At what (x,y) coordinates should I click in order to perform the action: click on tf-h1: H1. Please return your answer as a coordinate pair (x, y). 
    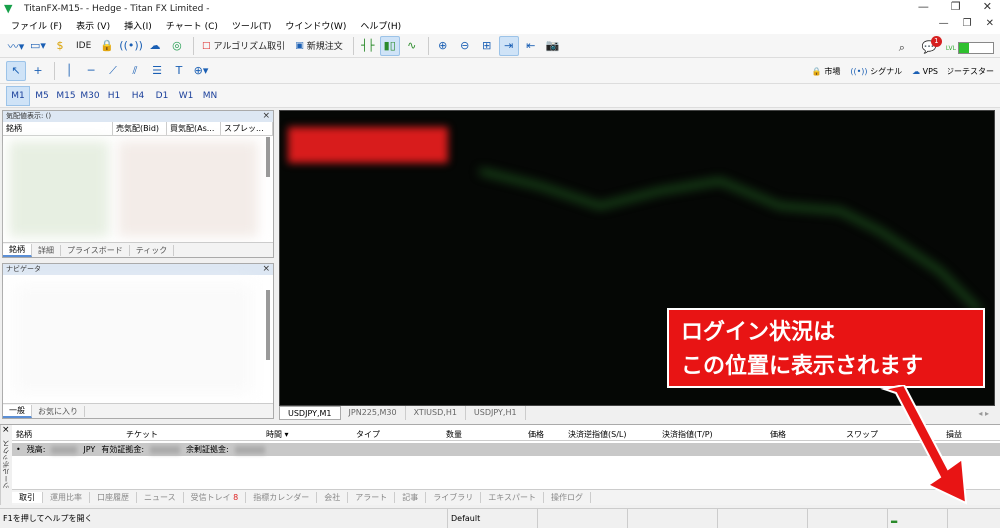
    Looking at the image, I should click on (114, 96).